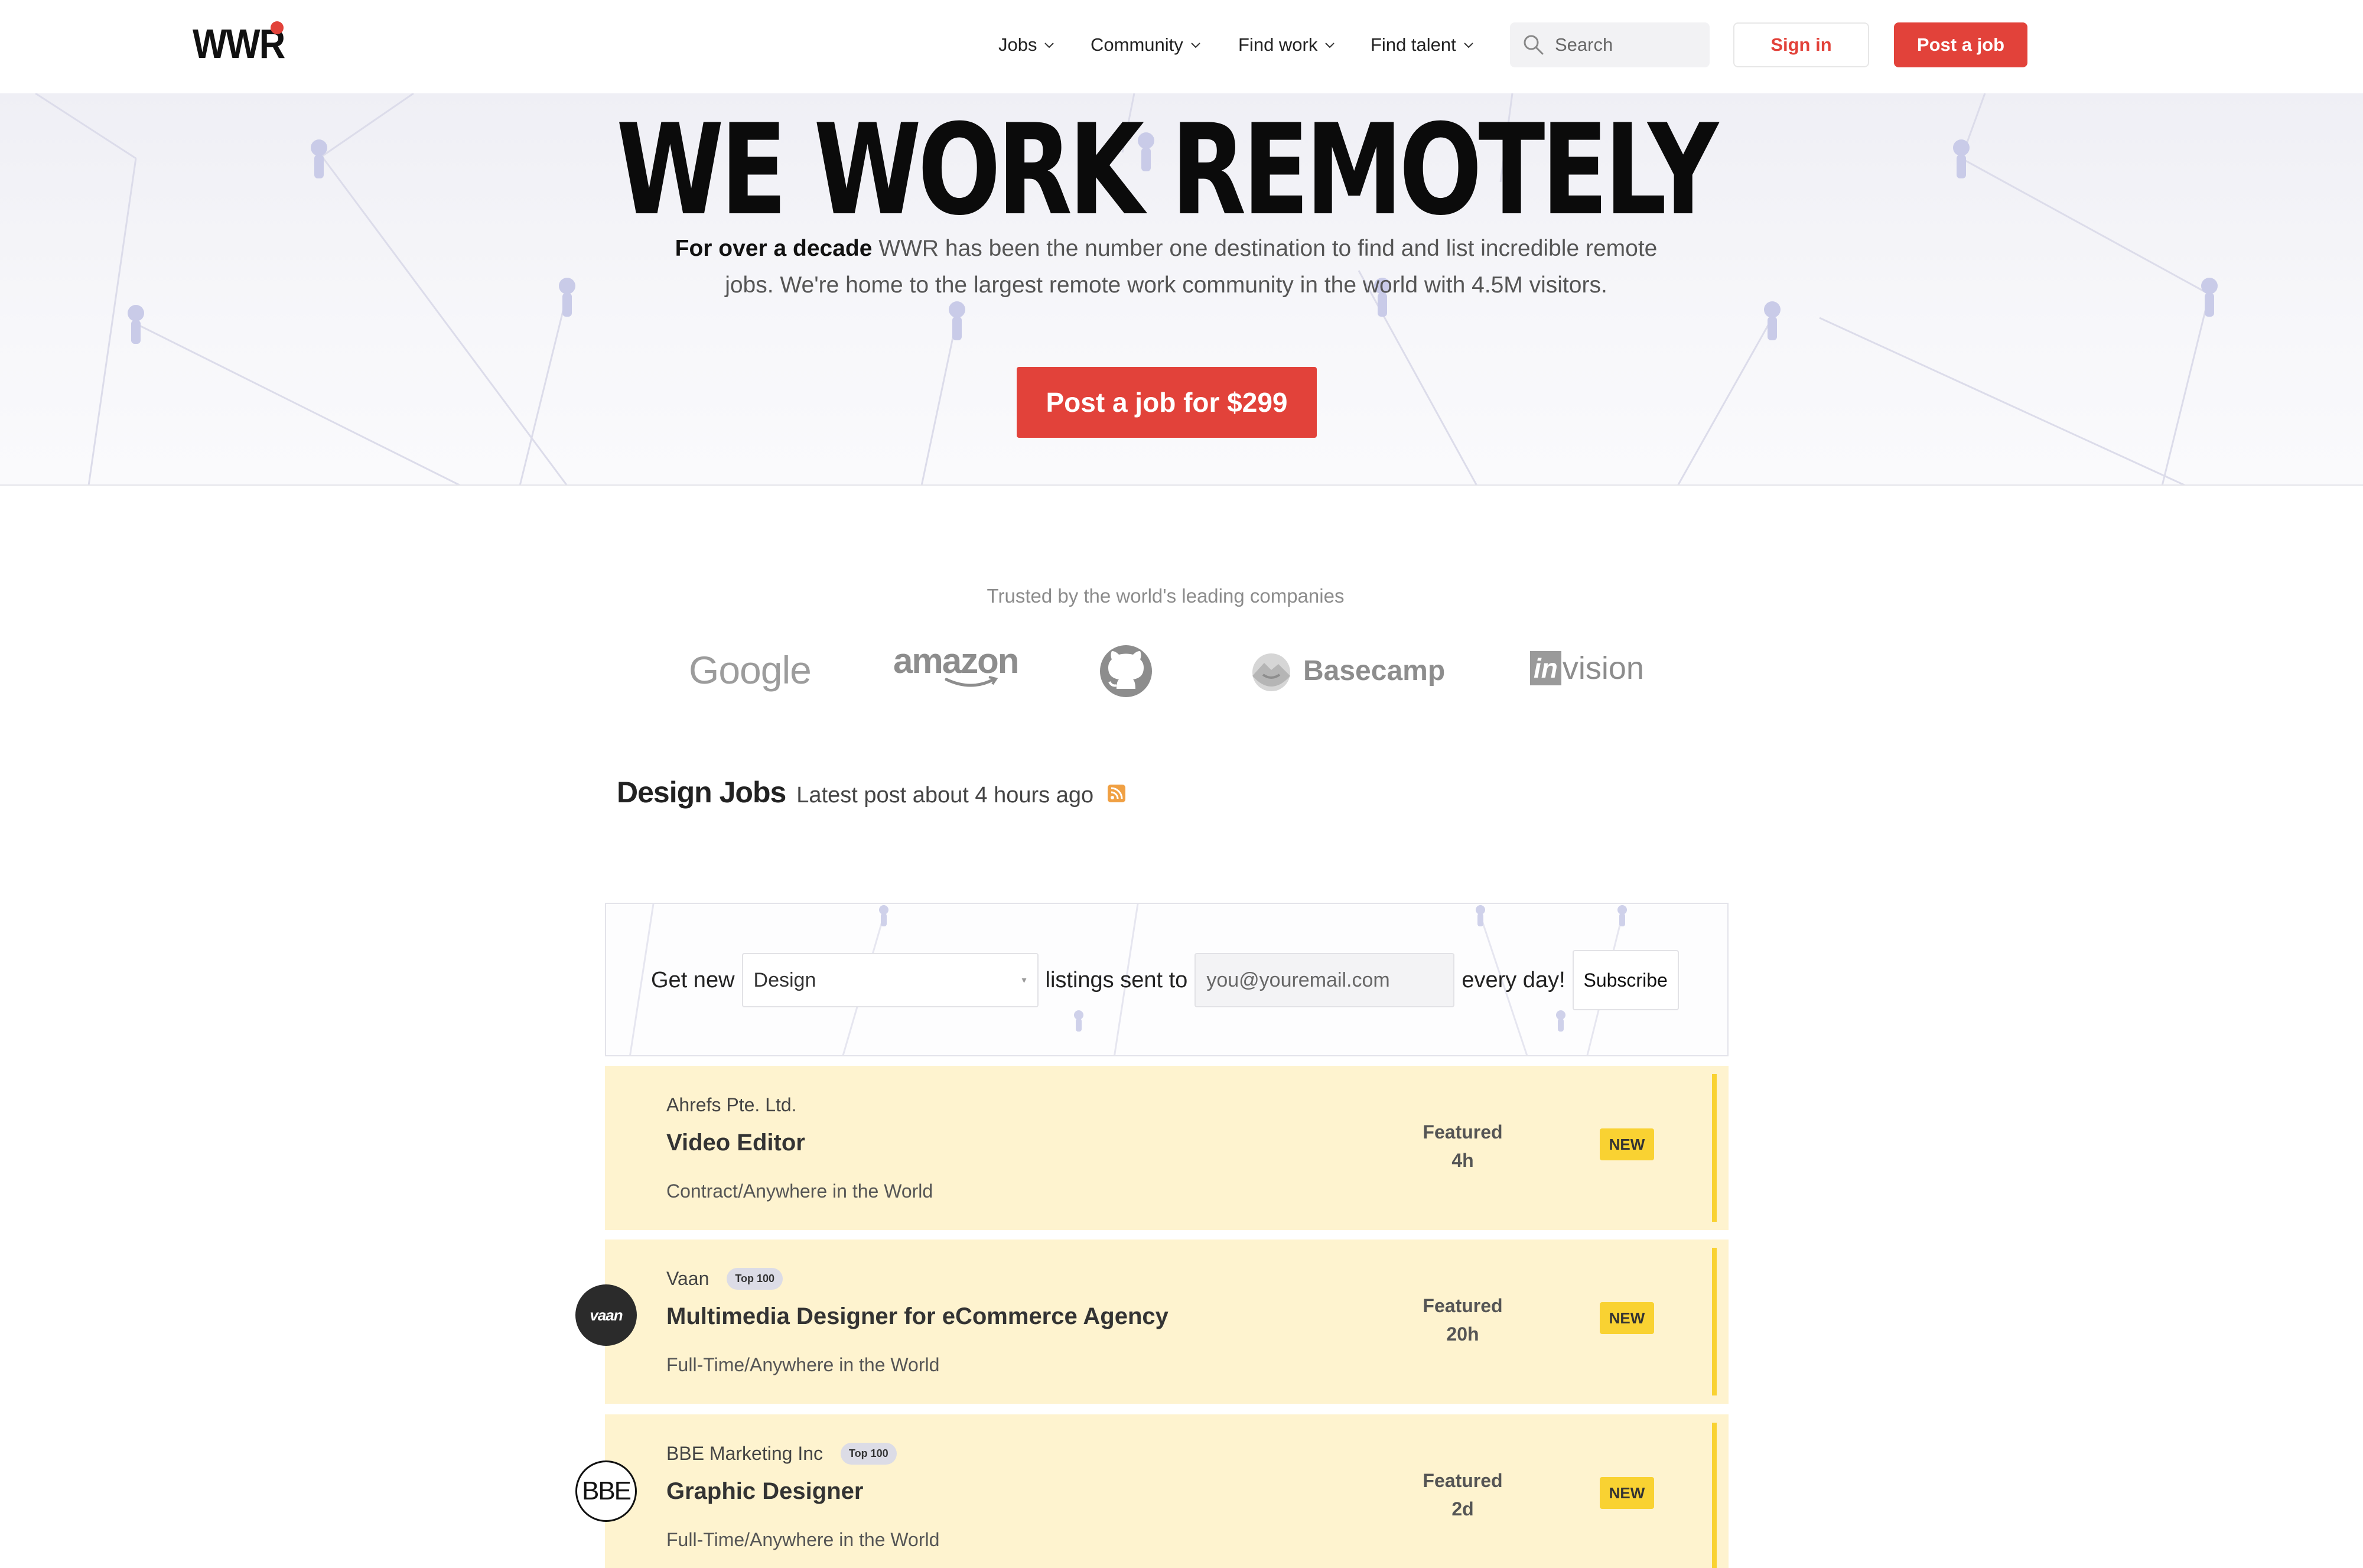 This screenshot has height=1568, width=2363. What do you see at coordinates (1463, 1146) in the screenshot?
I see `featured-tag: Featured 4h` at bounding box center [1463, 1146].